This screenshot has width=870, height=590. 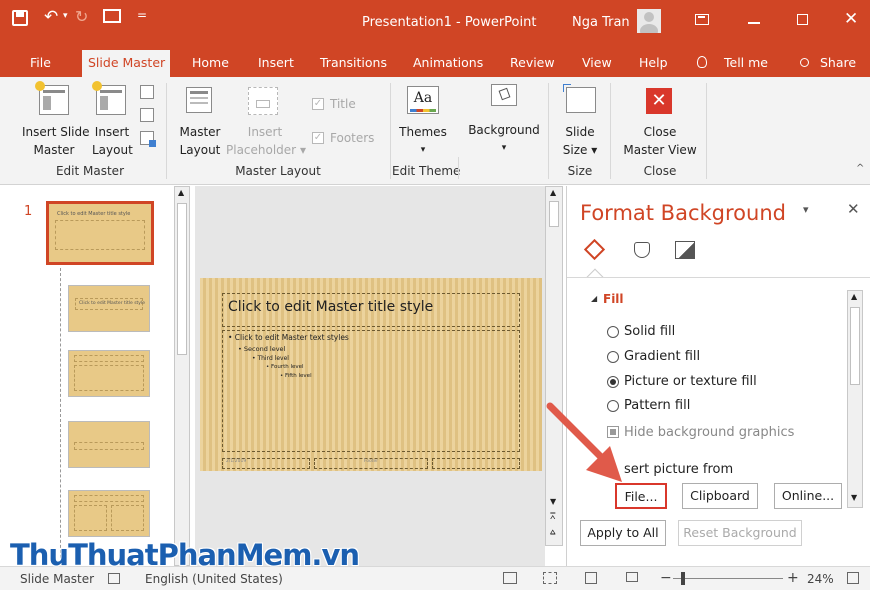 I want to click on title-checkbox: ✓, so click(x=318, y=104).